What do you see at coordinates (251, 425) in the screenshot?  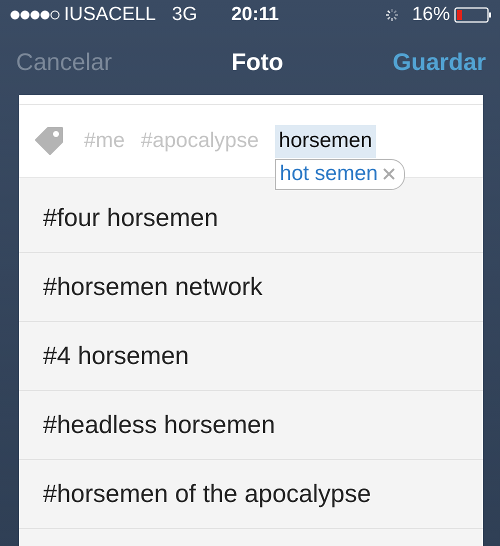 I see `suggestion-item: #headless horsemen` at bounding box center [251, 425].